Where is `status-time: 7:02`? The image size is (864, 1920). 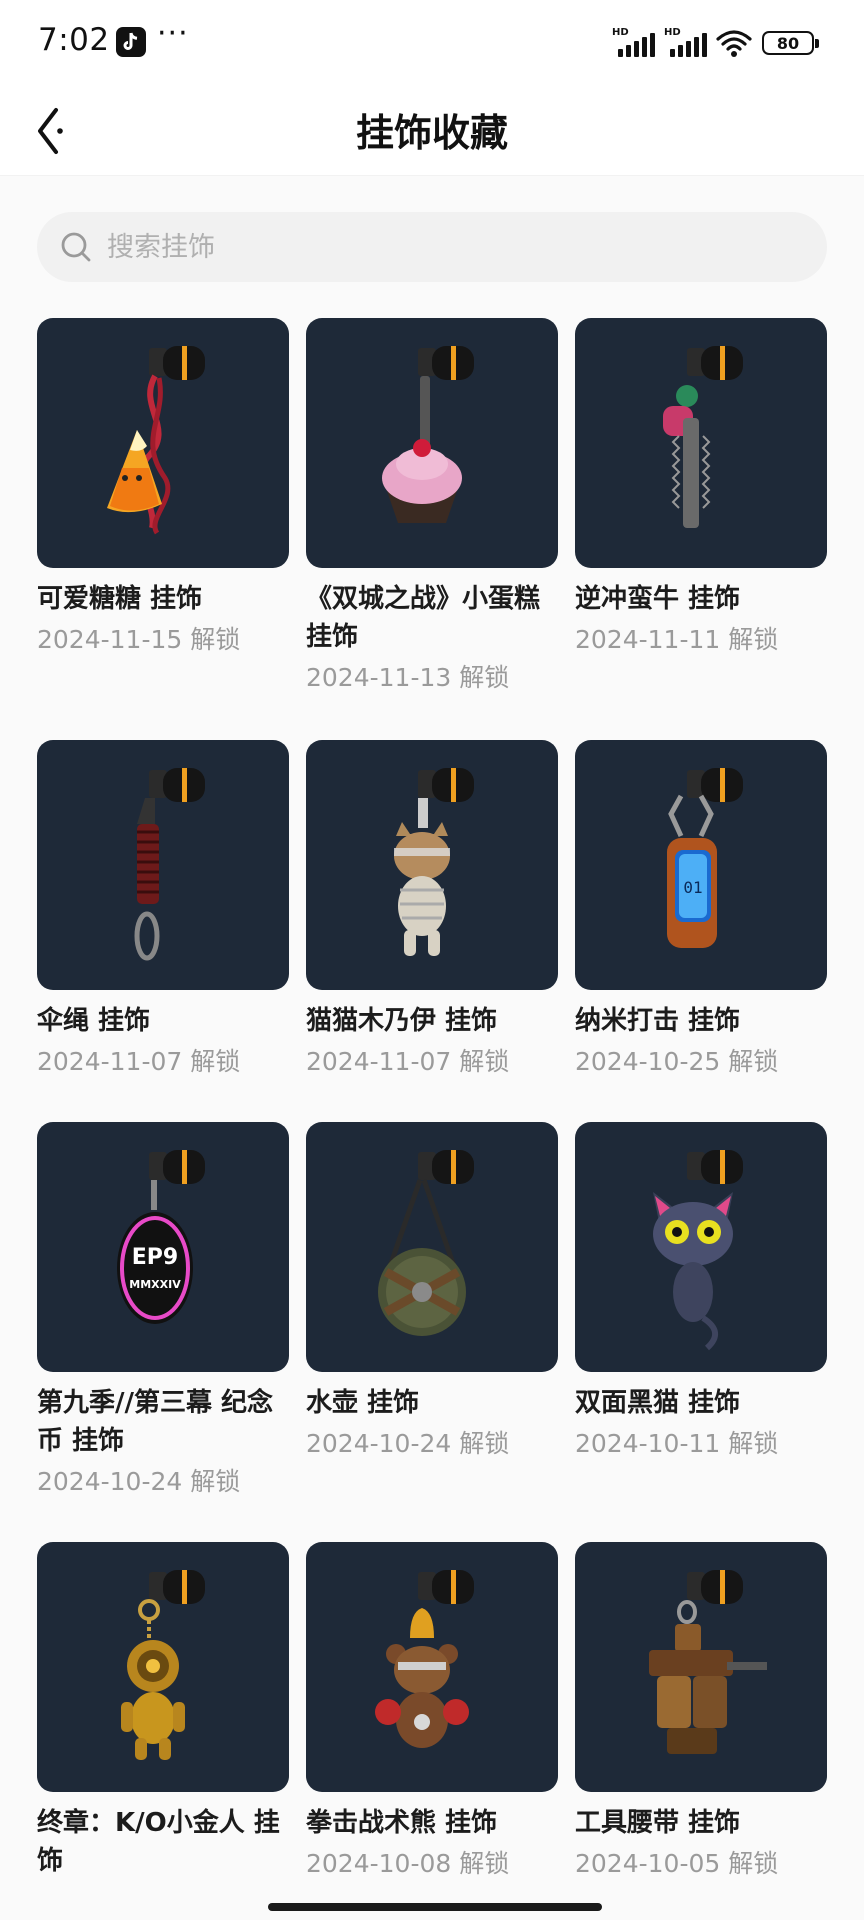
status-time: 7:02 is located at coordinates (74, 40).